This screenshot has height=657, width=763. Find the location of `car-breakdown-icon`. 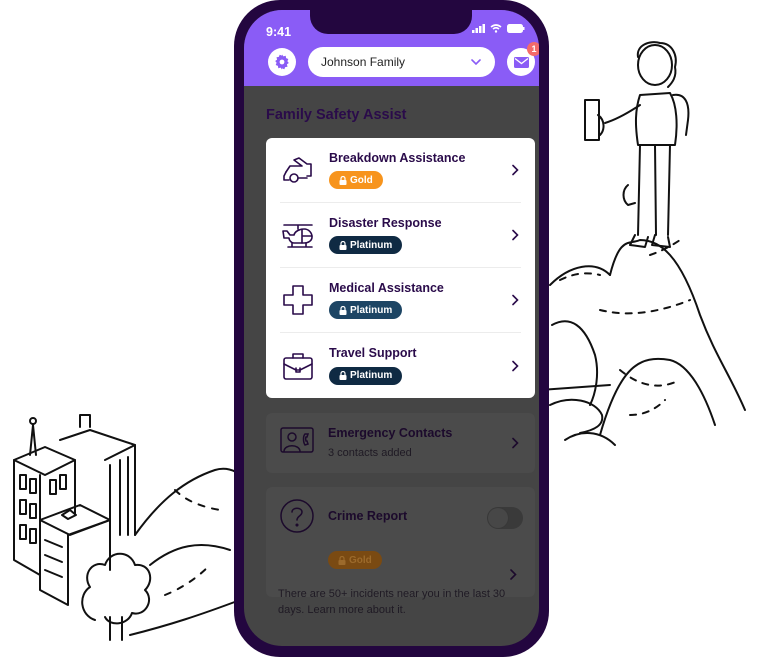

car-breakdown-icon is located at coordinates (297, 170).